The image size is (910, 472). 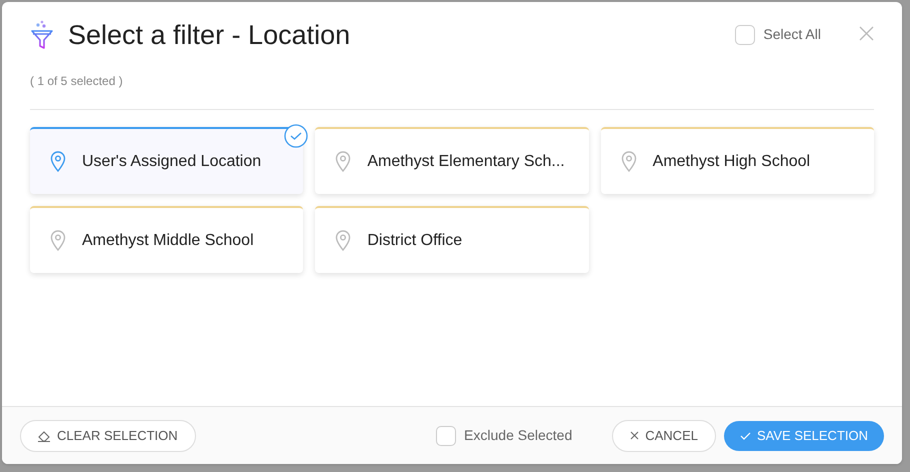 What do you see at coordinates (296, 136) in the screenshot?
I see `check-circle-icon` at bounding box center [296, 136].